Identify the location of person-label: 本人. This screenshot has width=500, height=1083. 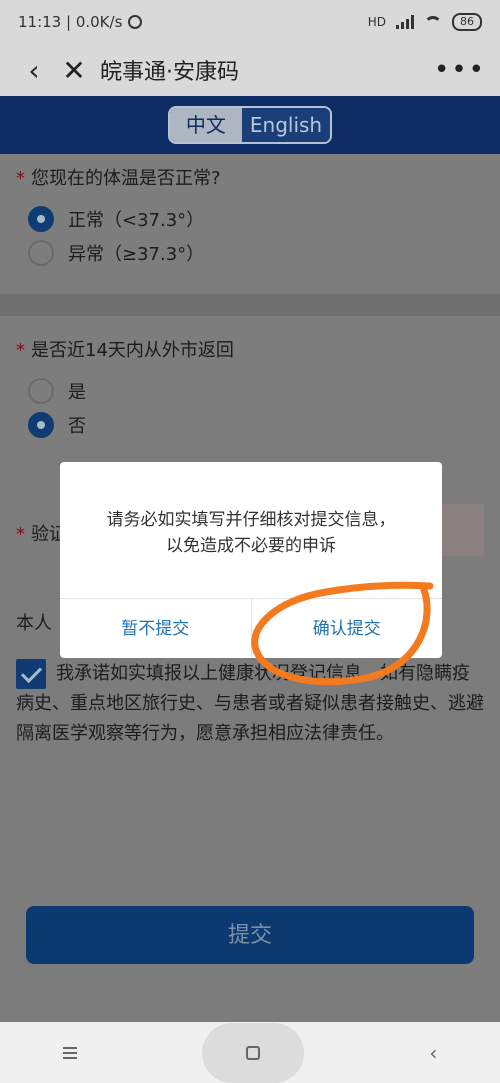
(34, 623).